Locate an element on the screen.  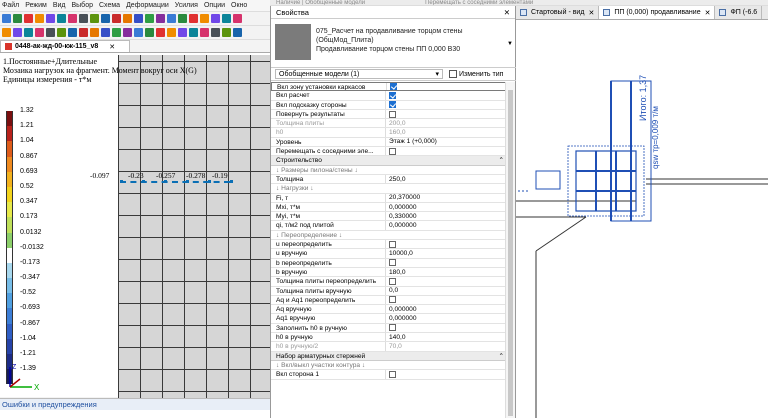
property-row: Вкл подсказку стороны is located at coordinates (389, 105).